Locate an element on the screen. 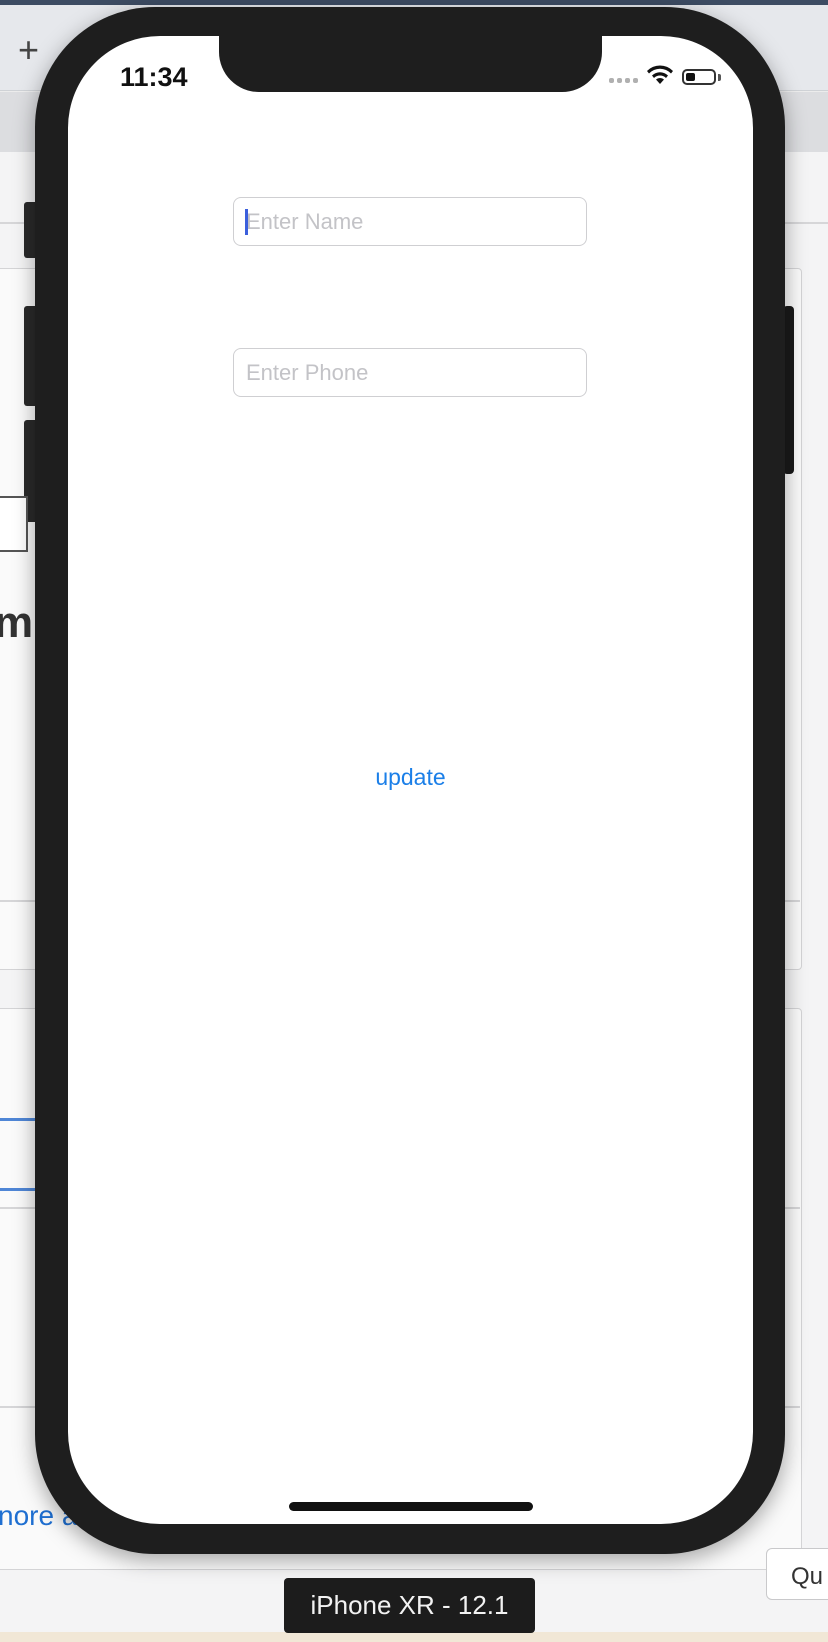 The image size is (828, 1642). plus-icon: + is located at coordinates (28, 50).